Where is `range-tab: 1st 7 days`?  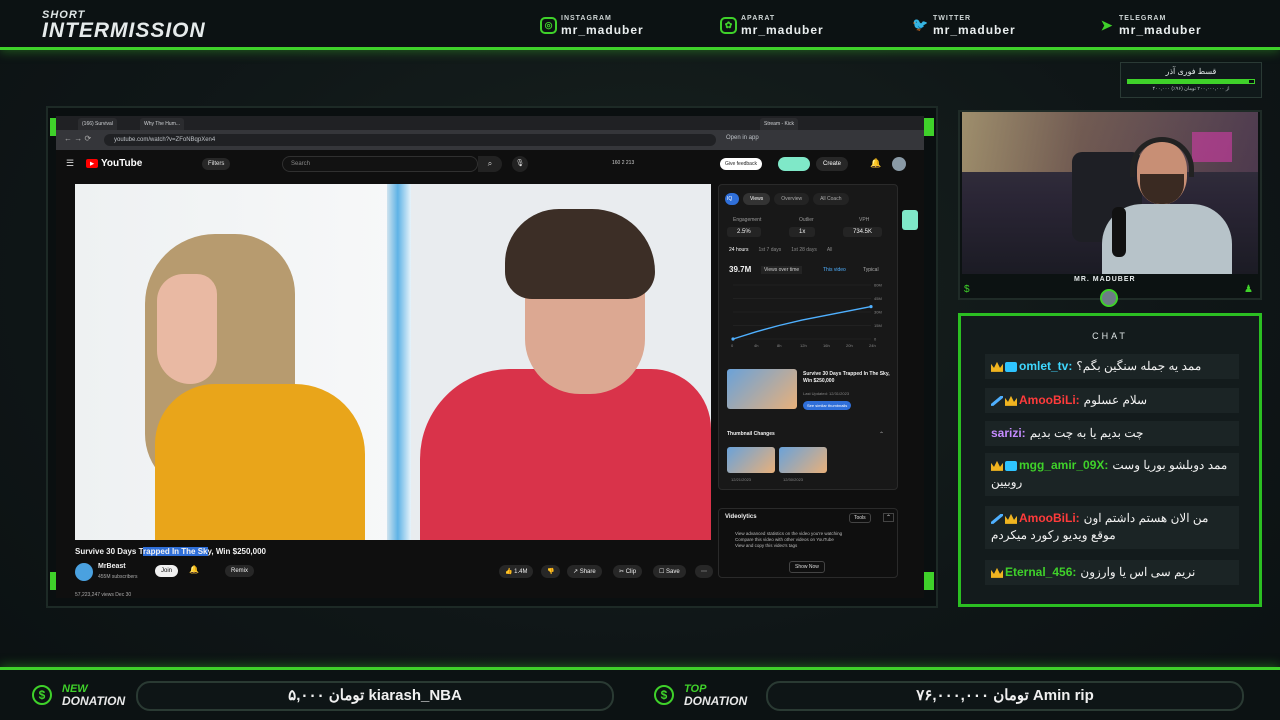
range-tab: 1st 7 days is located at coordinates (769, 250).